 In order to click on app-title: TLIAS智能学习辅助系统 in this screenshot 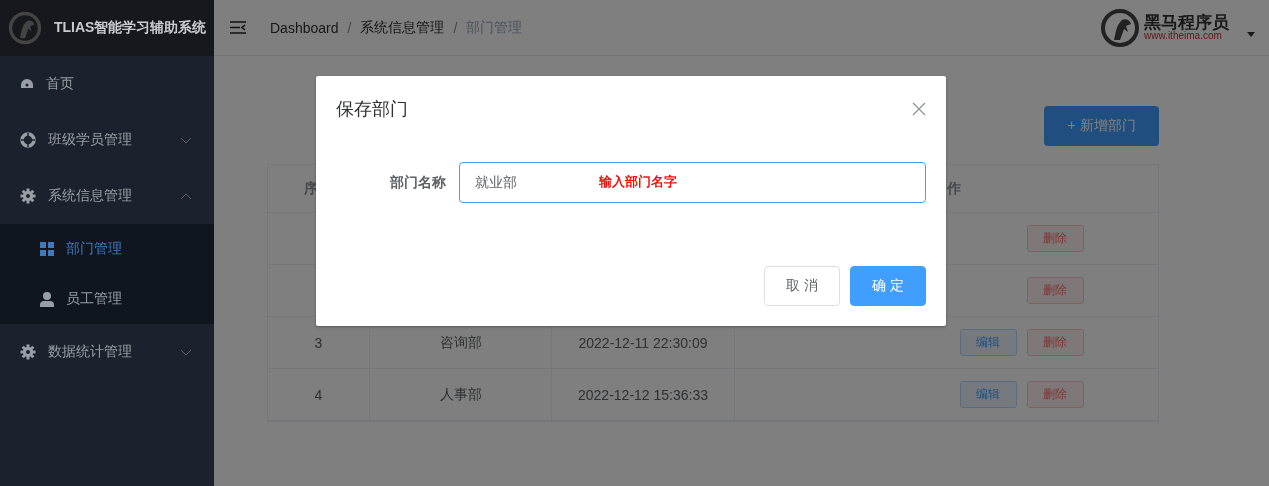, I will do `click(130, 28)`.